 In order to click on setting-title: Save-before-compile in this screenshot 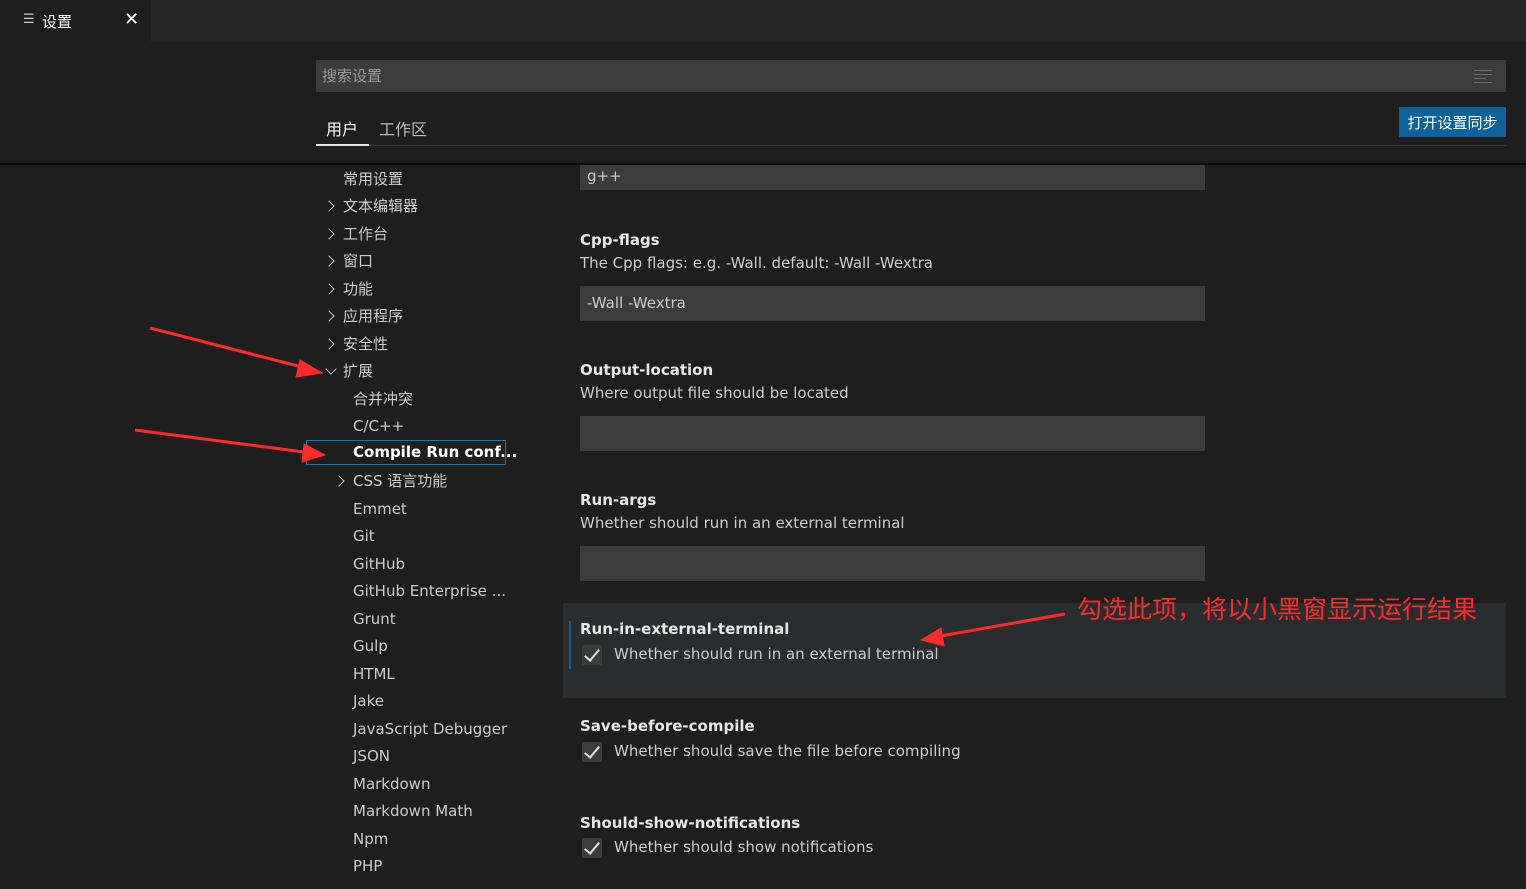, I will do `click(667, 726)`.